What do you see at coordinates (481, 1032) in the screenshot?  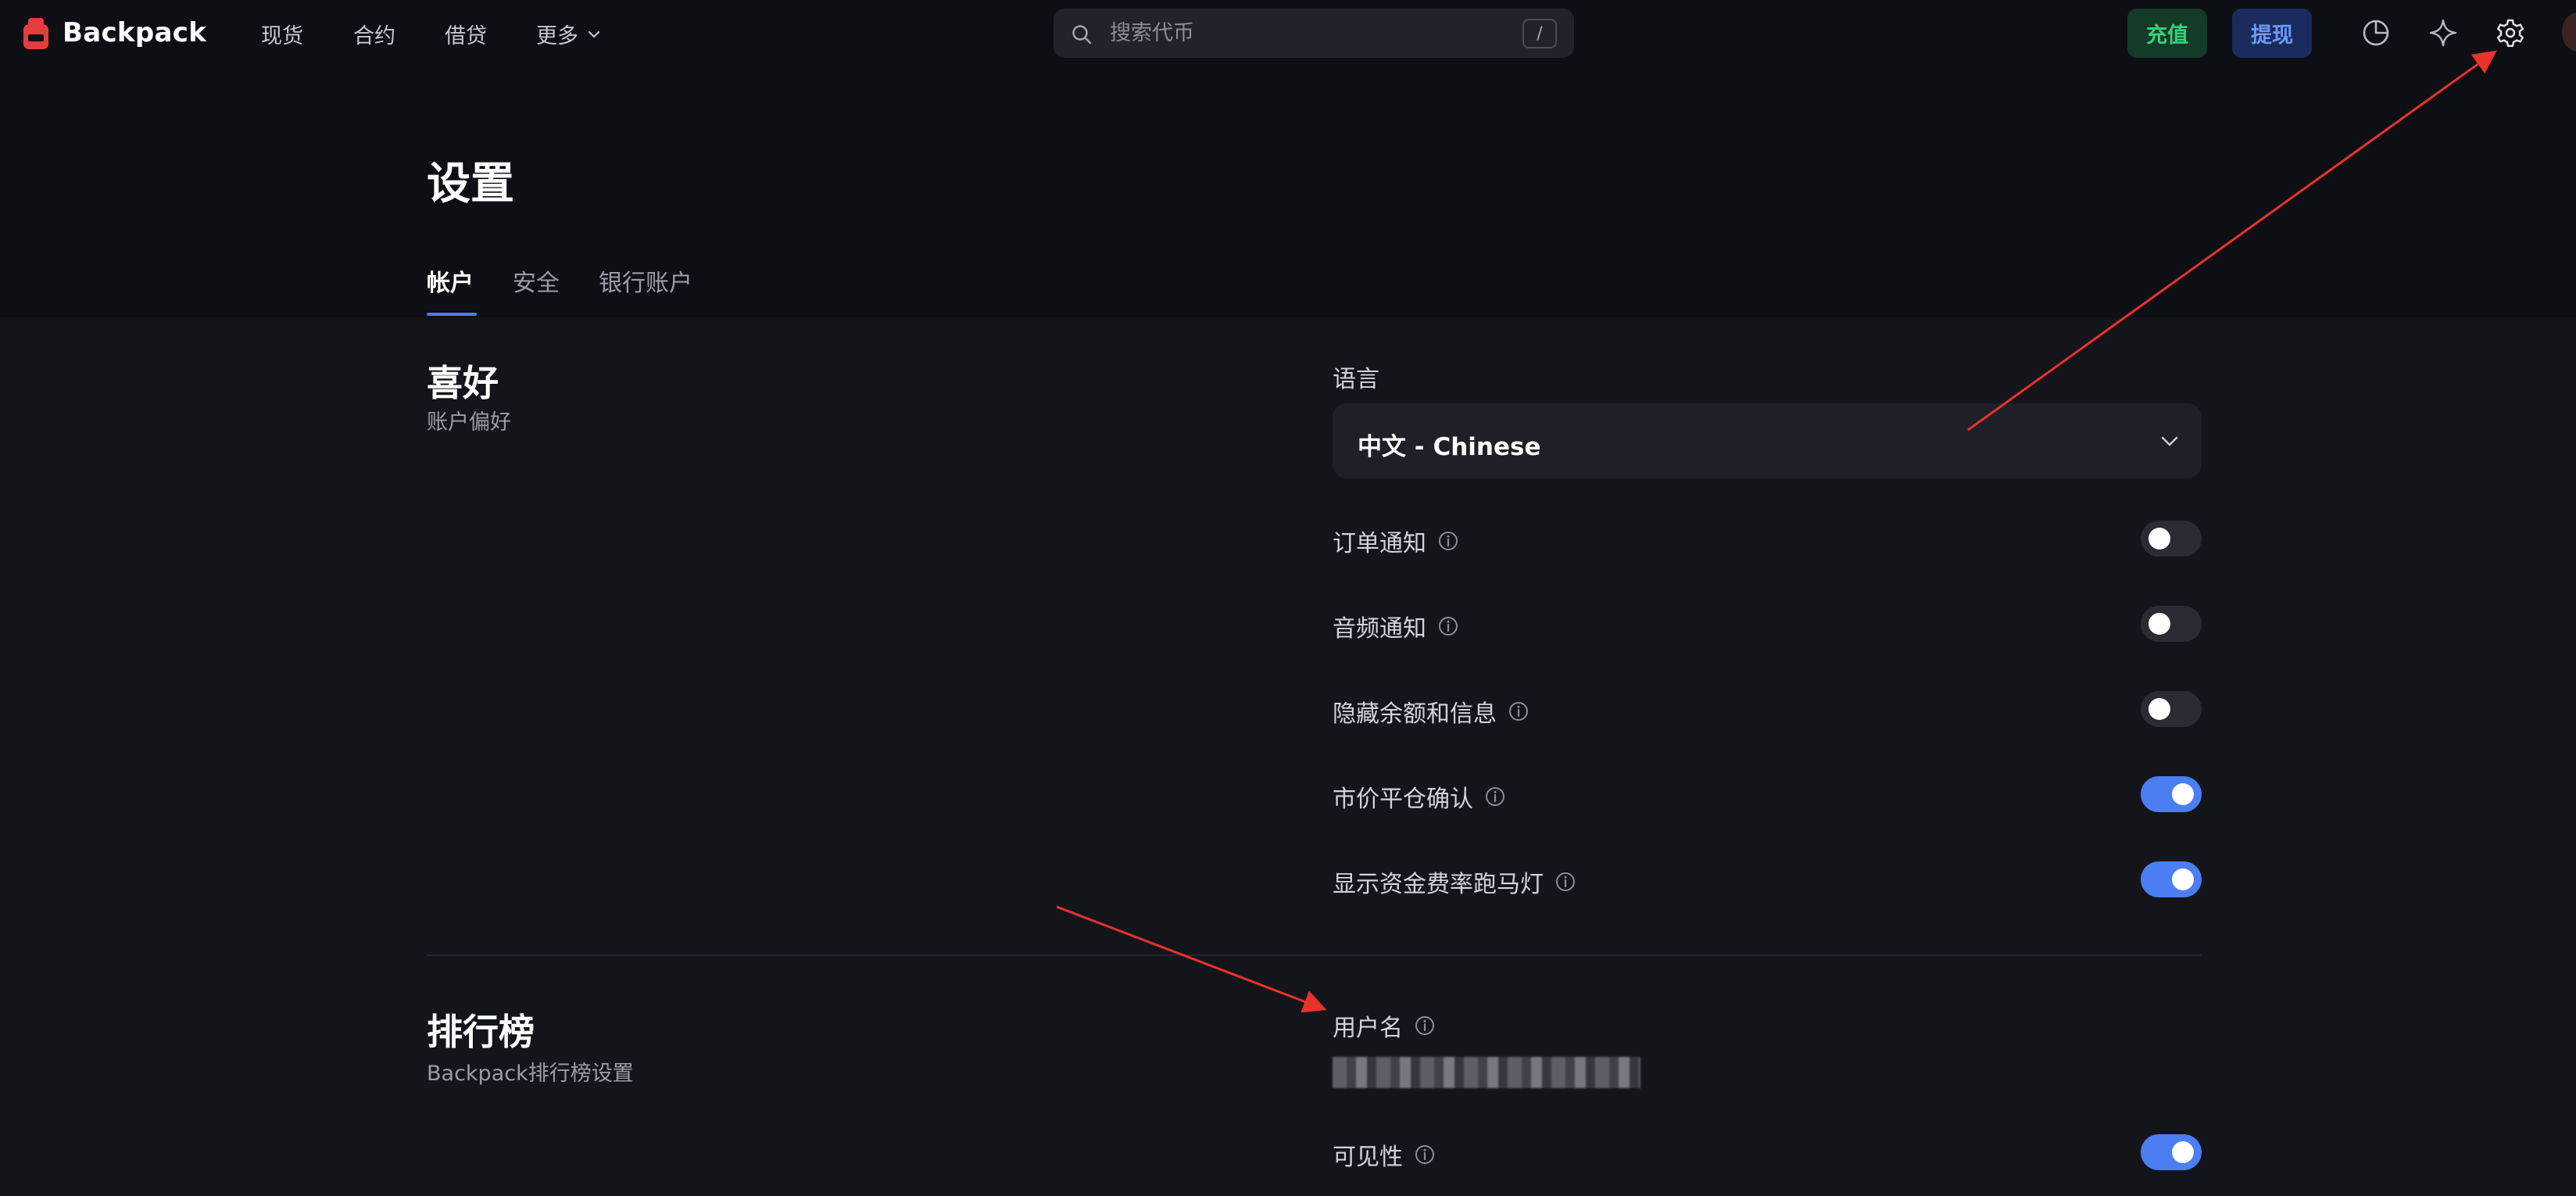 I see `leaderboard-title: 排行榜` at bounding box center [481, 1032].